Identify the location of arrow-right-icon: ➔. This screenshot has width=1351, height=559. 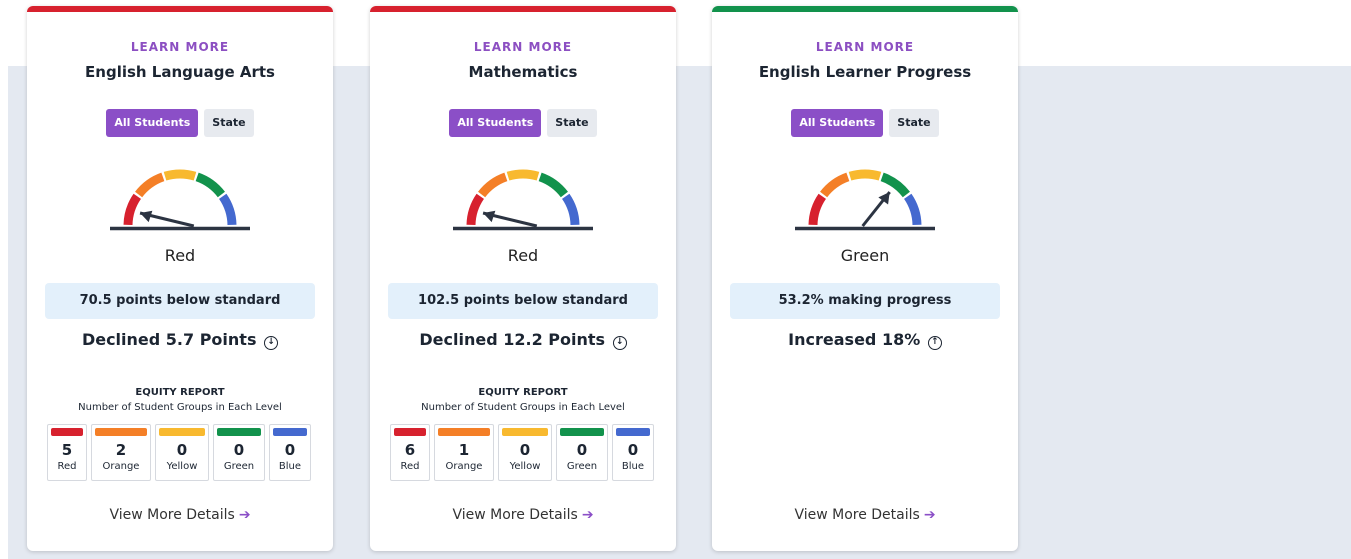
(587, 515).